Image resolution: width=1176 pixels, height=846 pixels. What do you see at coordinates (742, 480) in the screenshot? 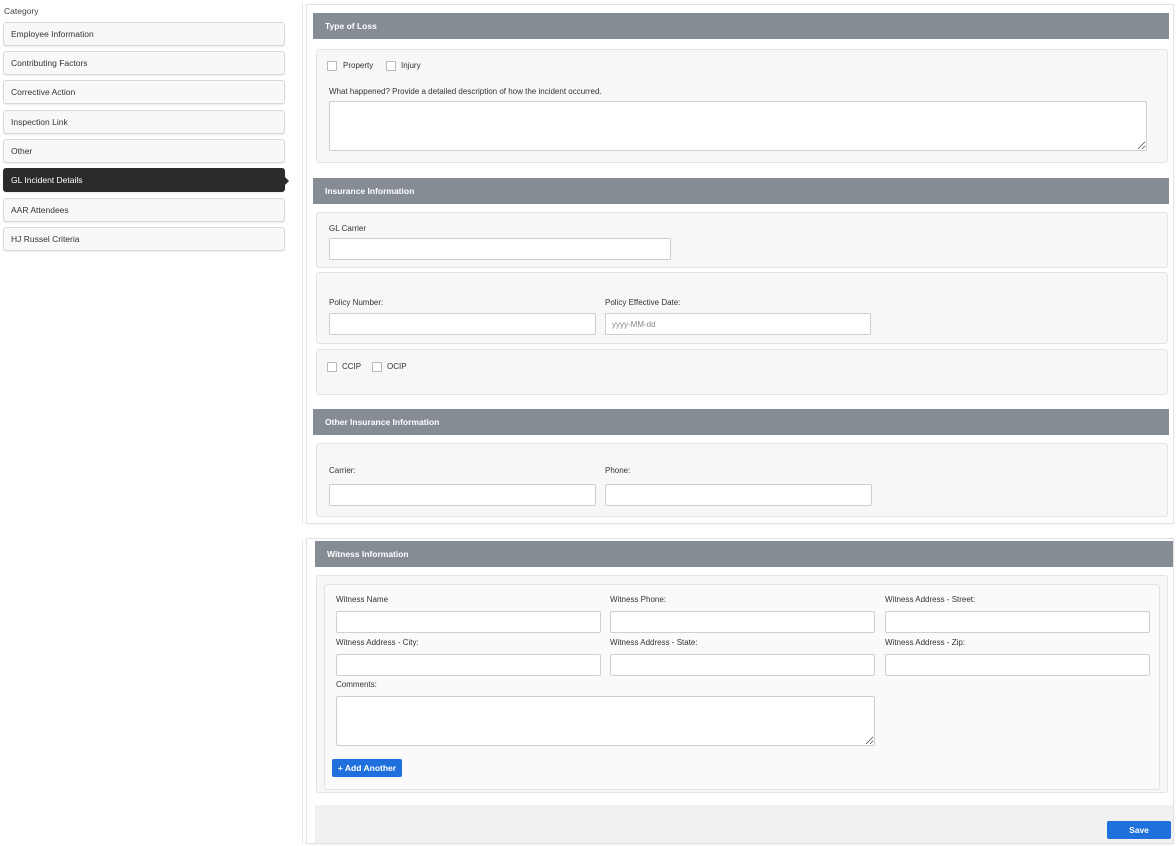
I see `other-insurance-box: Carrier: Phone:` at bounding box center [742, 480].